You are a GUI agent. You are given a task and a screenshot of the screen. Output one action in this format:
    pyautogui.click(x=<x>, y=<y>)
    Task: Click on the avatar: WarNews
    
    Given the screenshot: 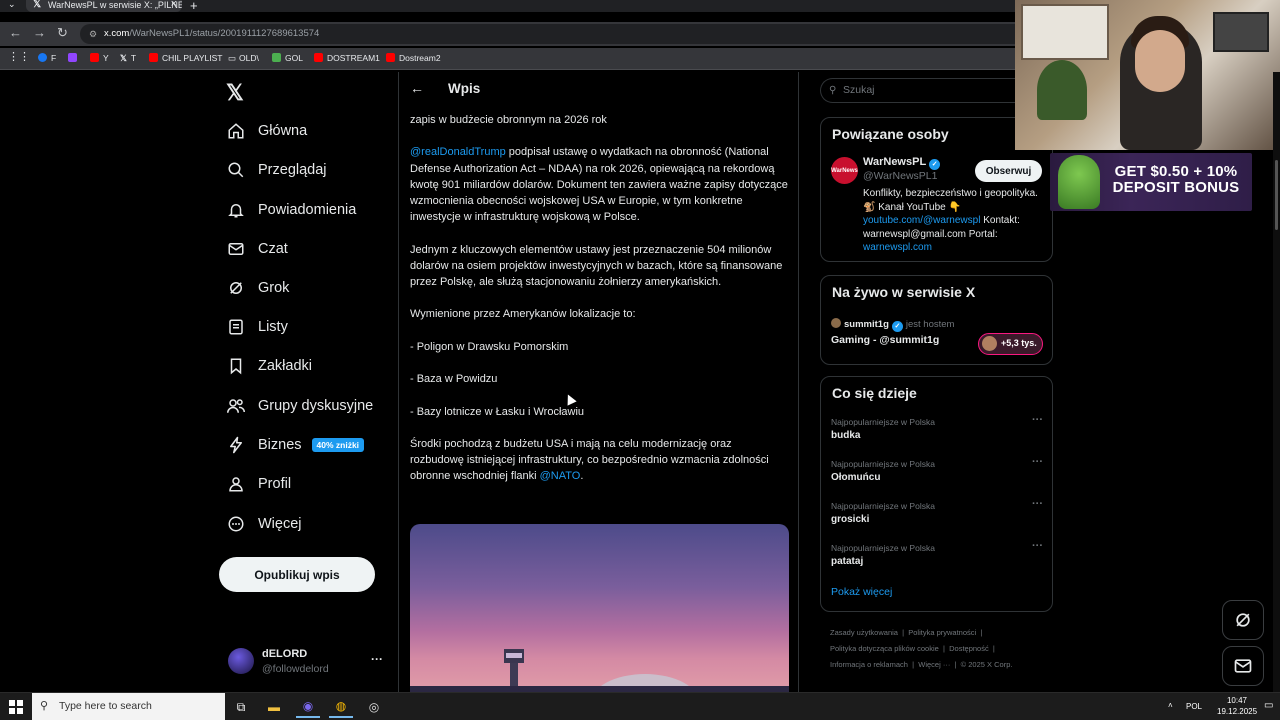 What is the action you would take?
    pyautogui.click(x=844, y=170)
    